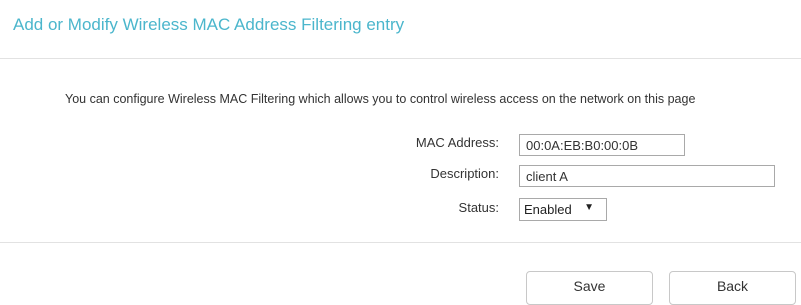 This screenshot has height=305, width=801. What do you see at coordinates (589, 288) in the screenshot?
I see `save-button: Save` at bounding box center [589, 288].